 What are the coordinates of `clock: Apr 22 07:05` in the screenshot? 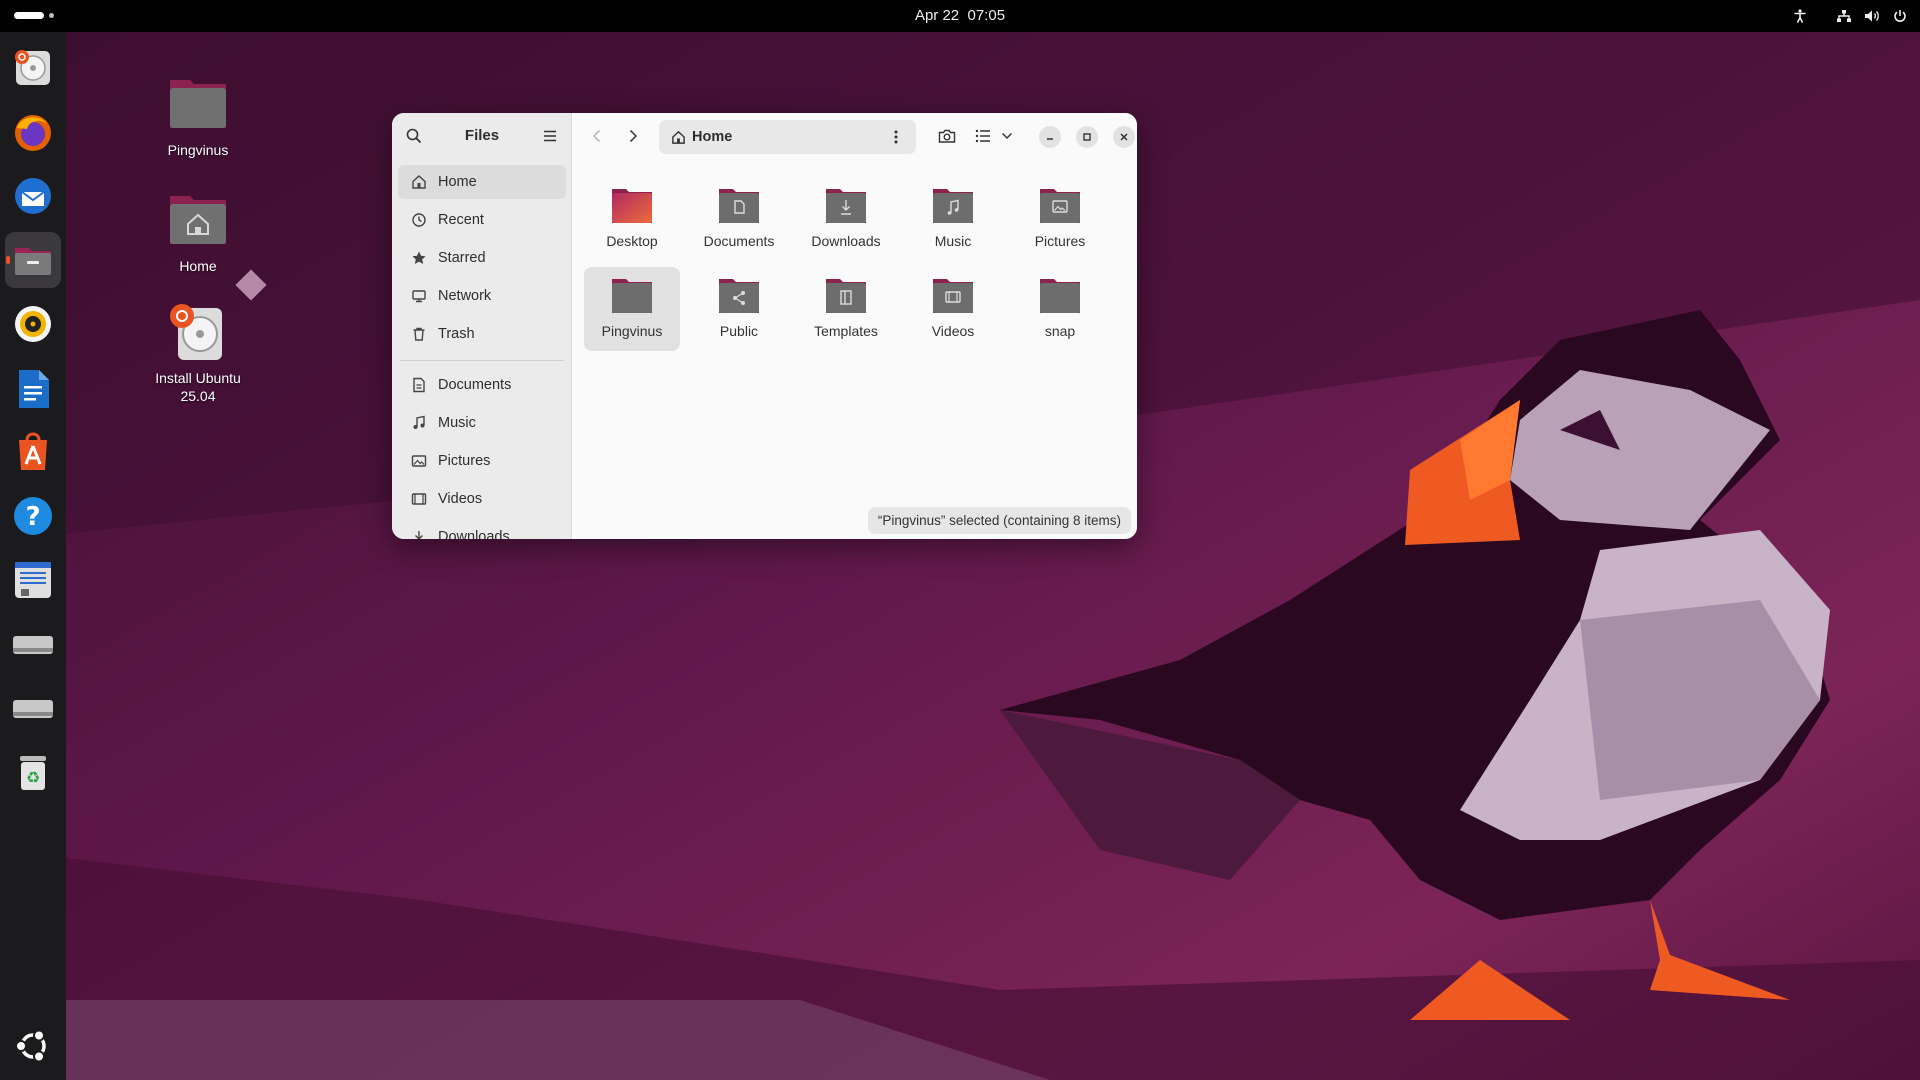 It's located at (960, 15).